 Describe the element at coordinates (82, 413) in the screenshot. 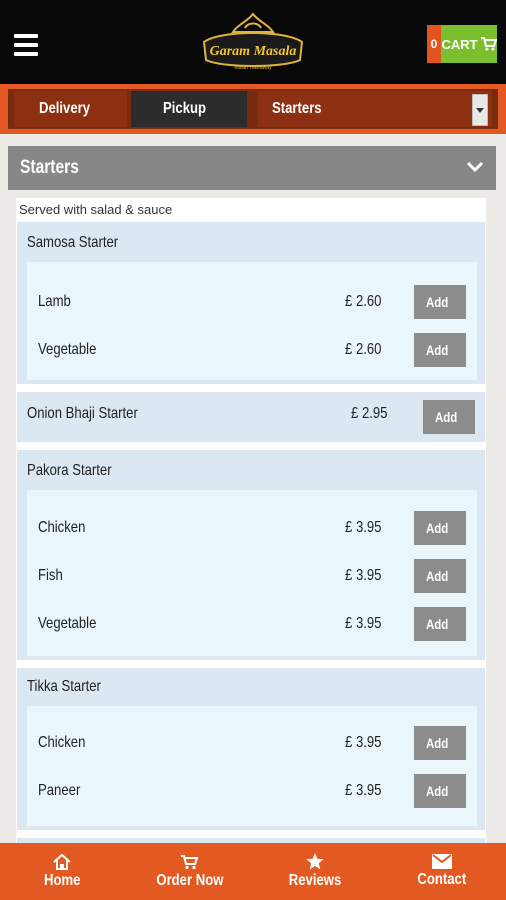

I see `group-title: Onion Bhaji Starter` at that location.